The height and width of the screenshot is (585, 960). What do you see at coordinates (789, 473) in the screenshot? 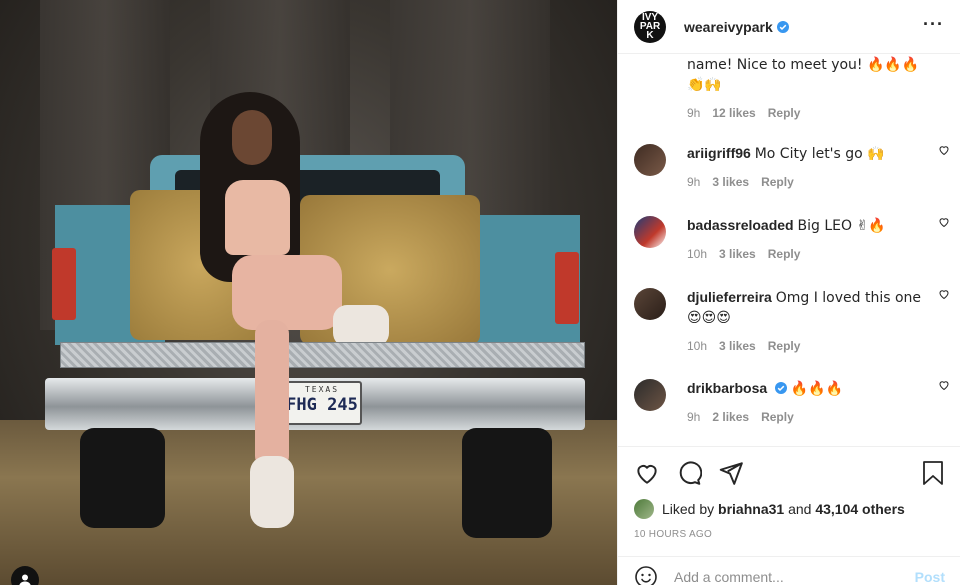
I see `action-bar` at bounding box center [789, 473].